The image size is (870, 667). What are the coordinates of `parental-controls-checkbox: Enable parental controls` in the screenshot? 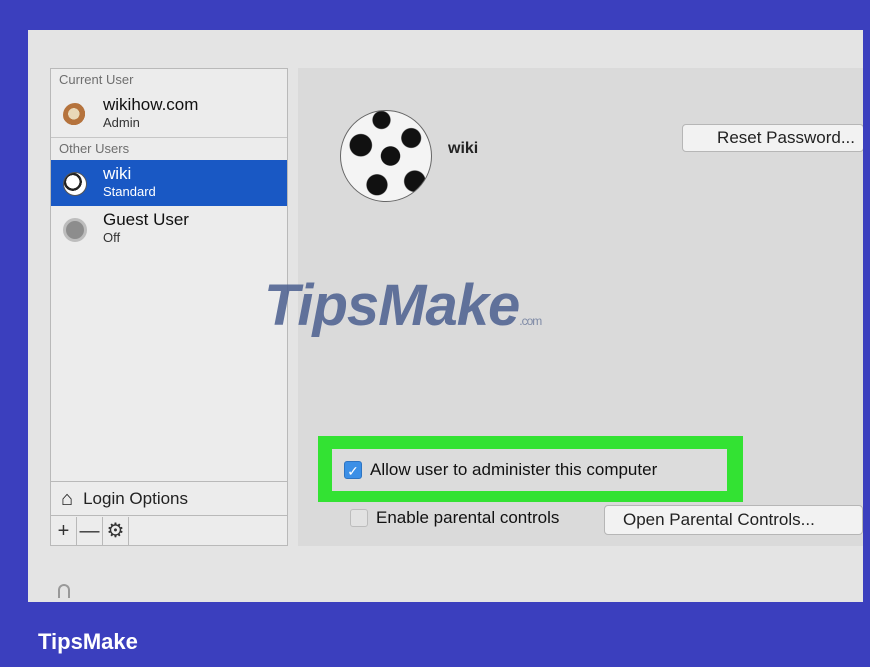 It's located at (454, 518).